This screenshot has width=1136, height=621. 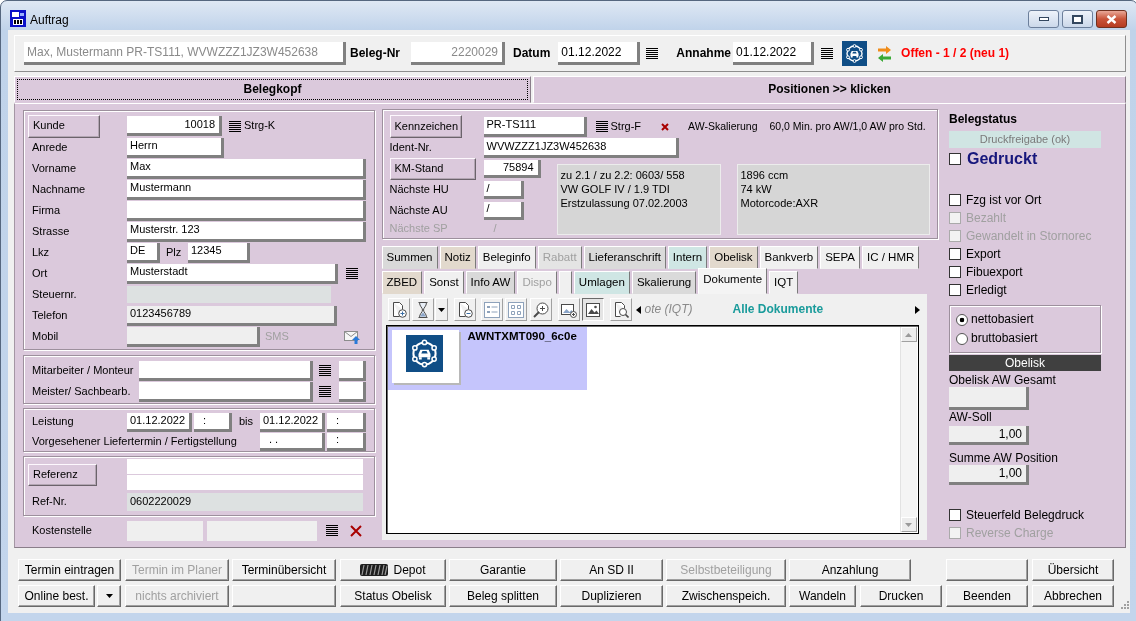 I want to click on tab: SEPA, so click(x=840, y=257).